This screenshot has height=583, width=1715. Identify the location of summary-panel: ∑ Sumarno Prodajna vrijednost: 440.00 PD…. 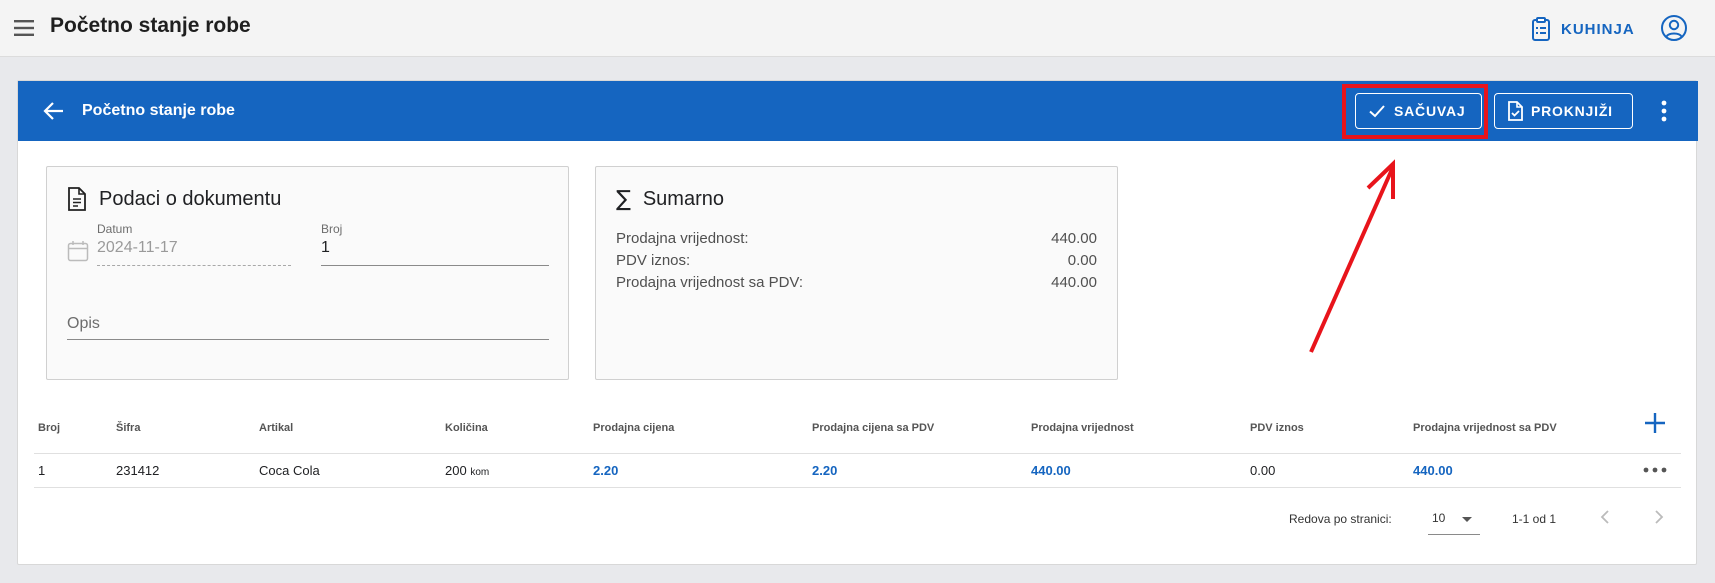
(856, 273).